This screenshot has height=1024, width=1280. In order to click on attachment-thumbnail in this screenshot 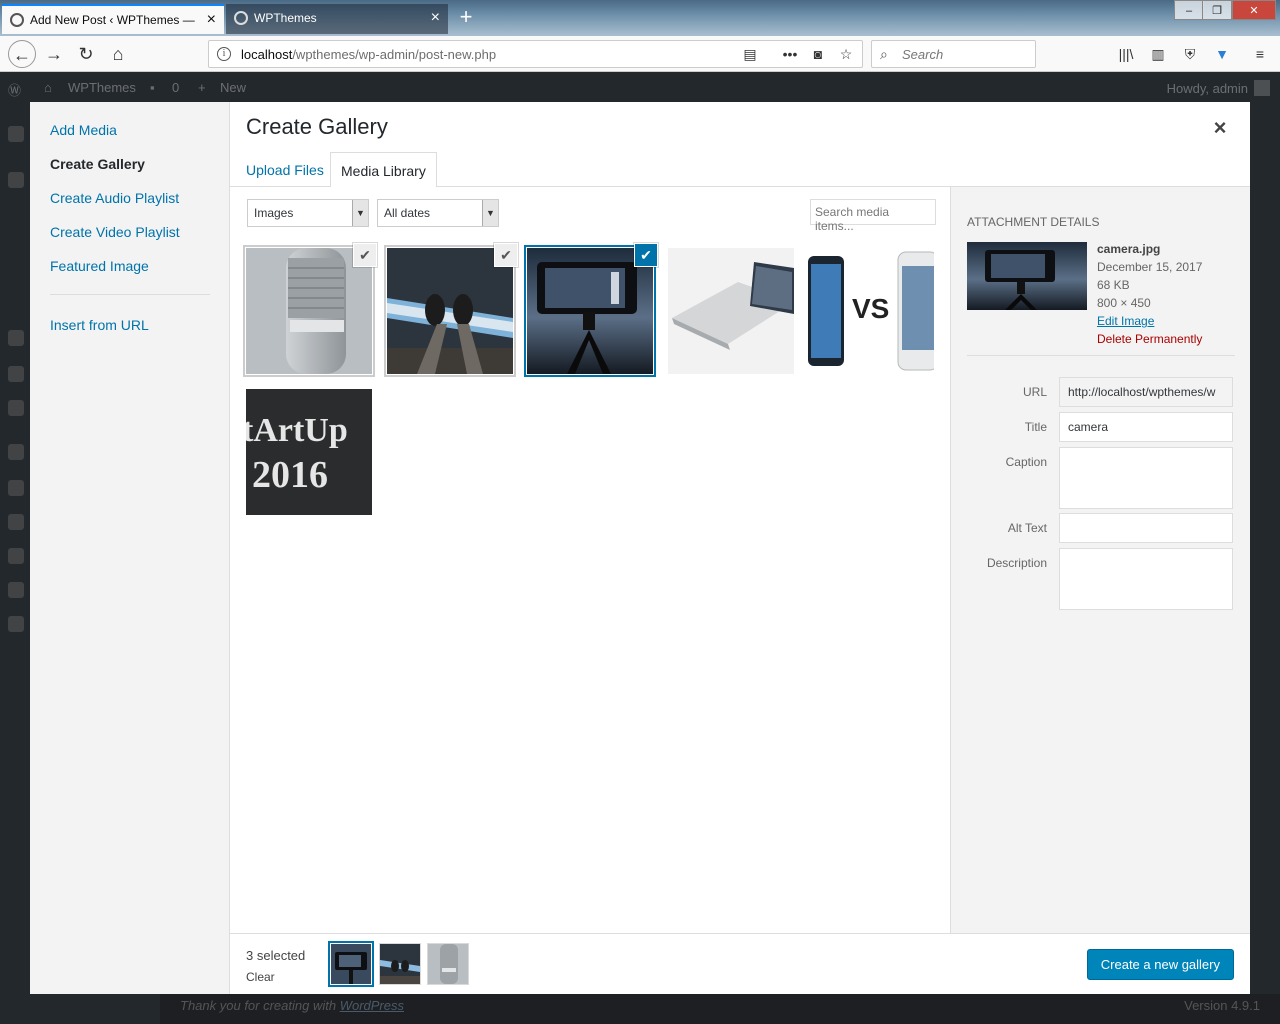, I will do `click(731, 311)`.